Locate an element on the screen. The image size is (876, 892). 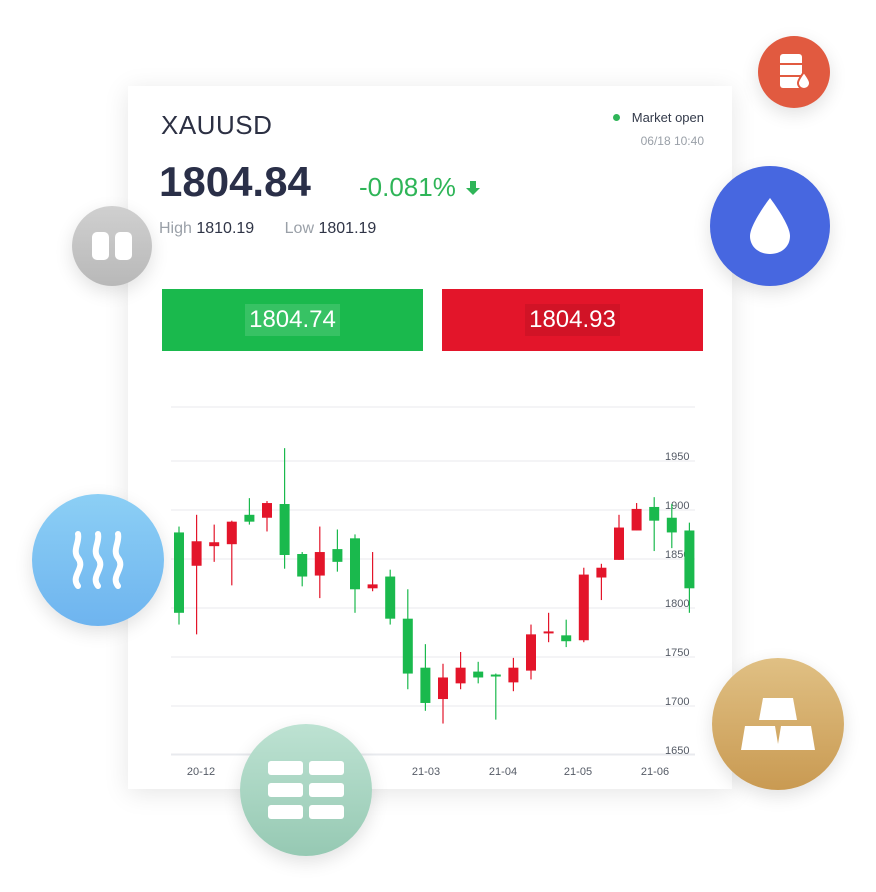
oil-barrel-icon is located at coordinates (796, 72).